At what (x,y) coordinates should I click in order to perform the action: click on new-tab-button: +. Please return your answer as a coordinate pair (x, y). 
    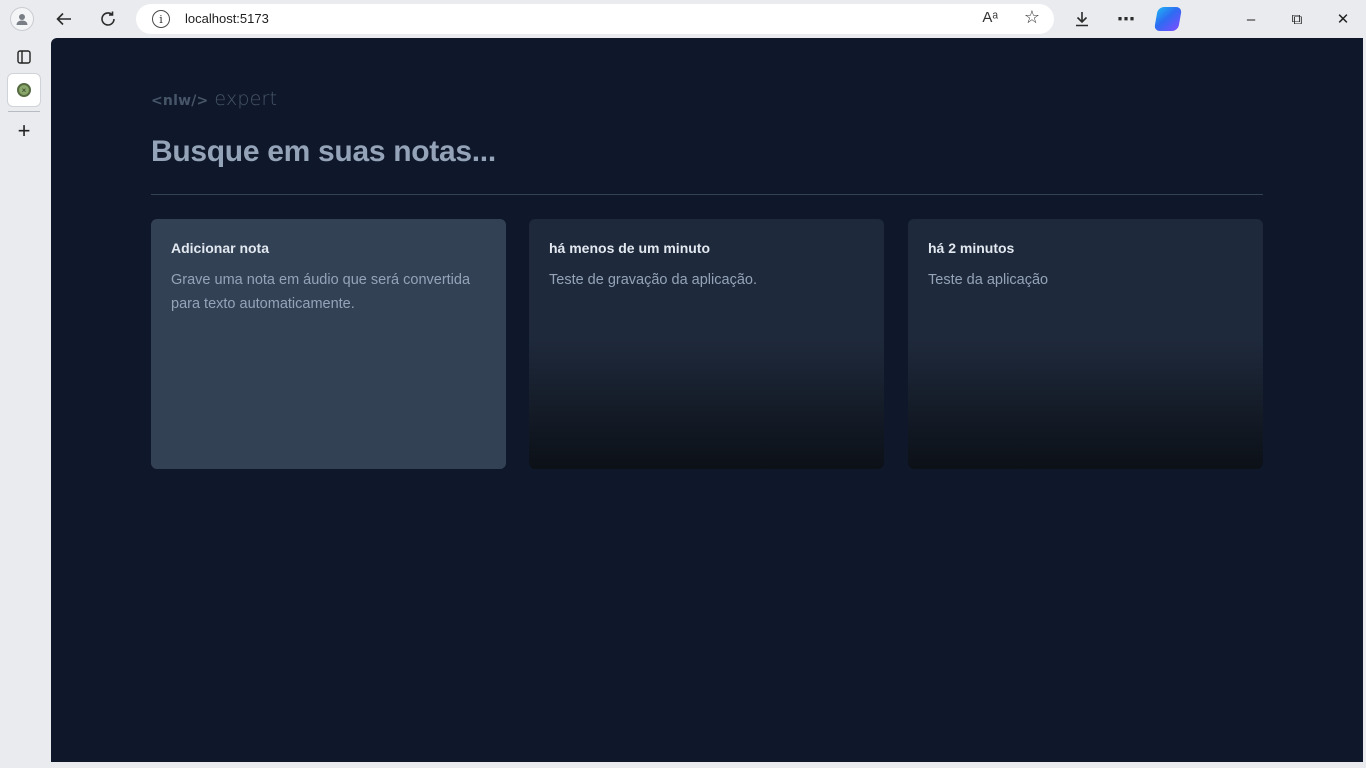
    Looking at the image, I should click on (24, 131).